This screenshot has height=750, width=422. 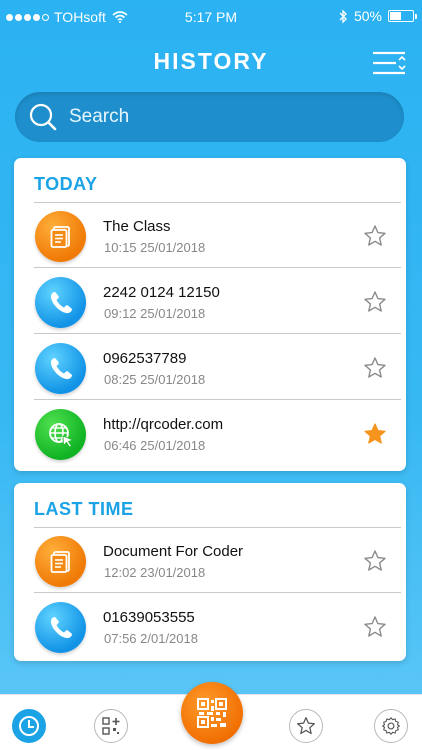 I want to click on bluetooth-icon, so click(x=343, y=16).